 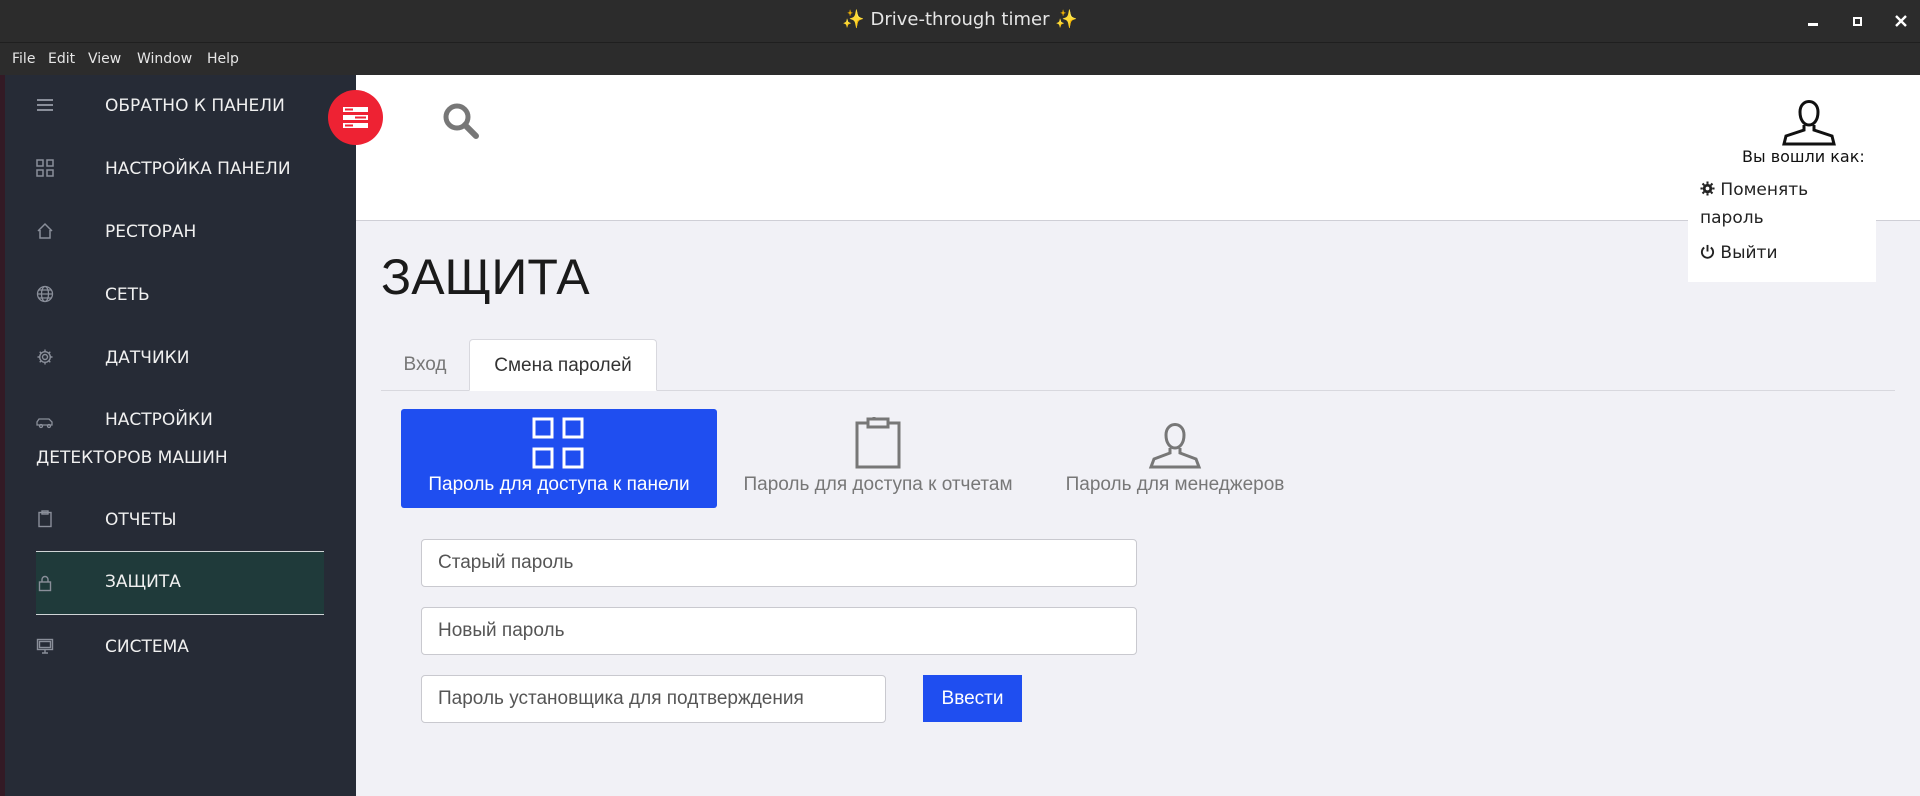 I want to click on home-icon, so click(x=45, y=230).